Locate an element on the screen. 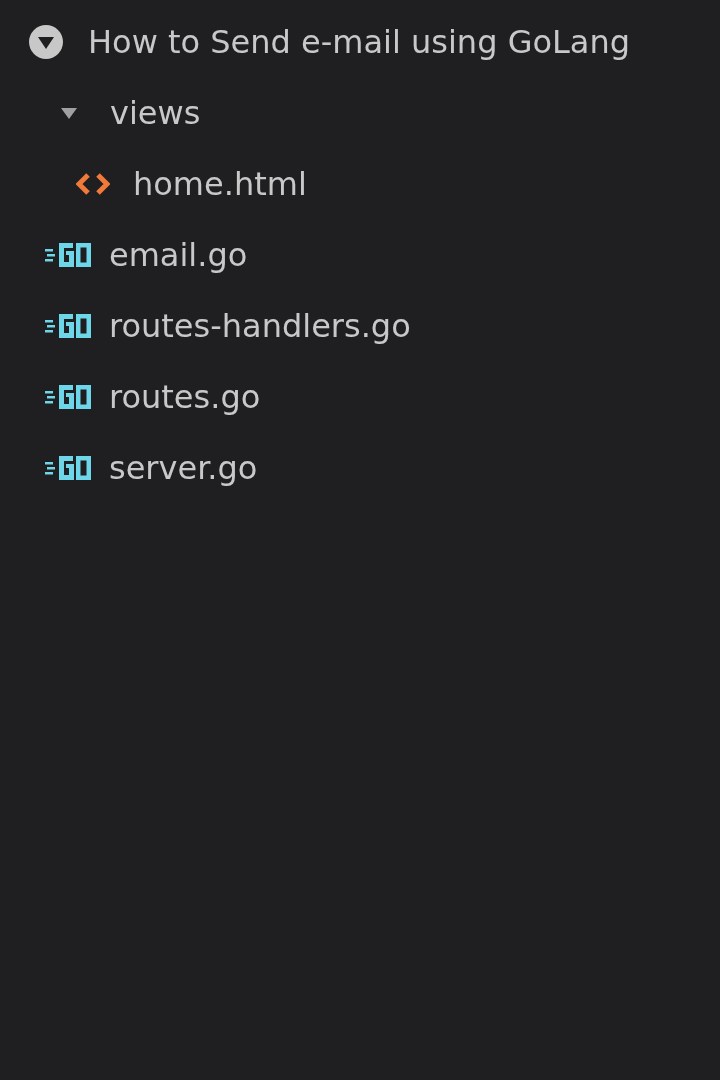 This screenshot has height=1080, width=720. file-item: routes-handlers.go is located at coordinates (260, 325).